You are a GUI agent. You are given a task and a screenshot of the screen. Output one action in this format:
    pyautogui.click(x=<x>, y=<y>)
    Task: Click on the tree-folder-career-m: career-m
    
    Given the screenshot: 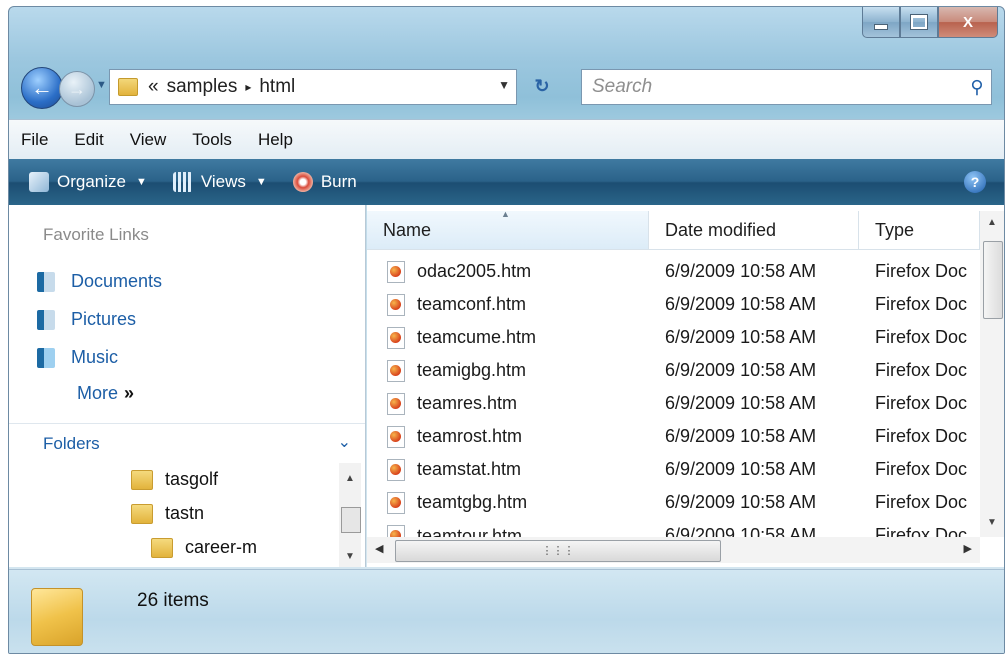 What is the action you would take?
    pyautogui.click(x=204, y=547)
    